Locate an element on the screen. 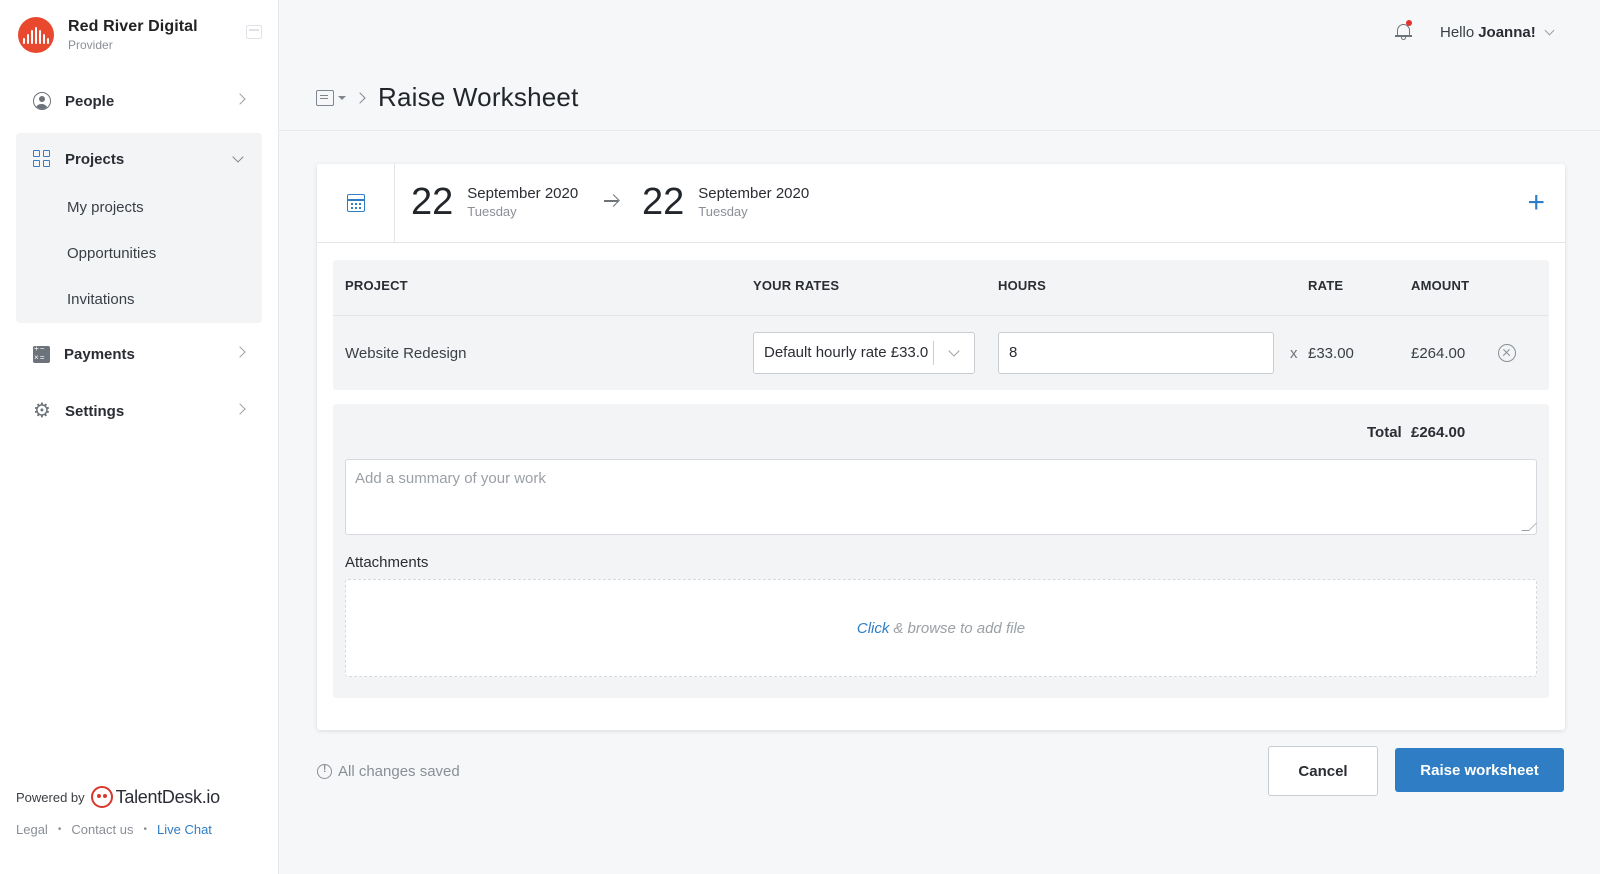  talentdesk-logo-icon is located at coordinates (101, 797).